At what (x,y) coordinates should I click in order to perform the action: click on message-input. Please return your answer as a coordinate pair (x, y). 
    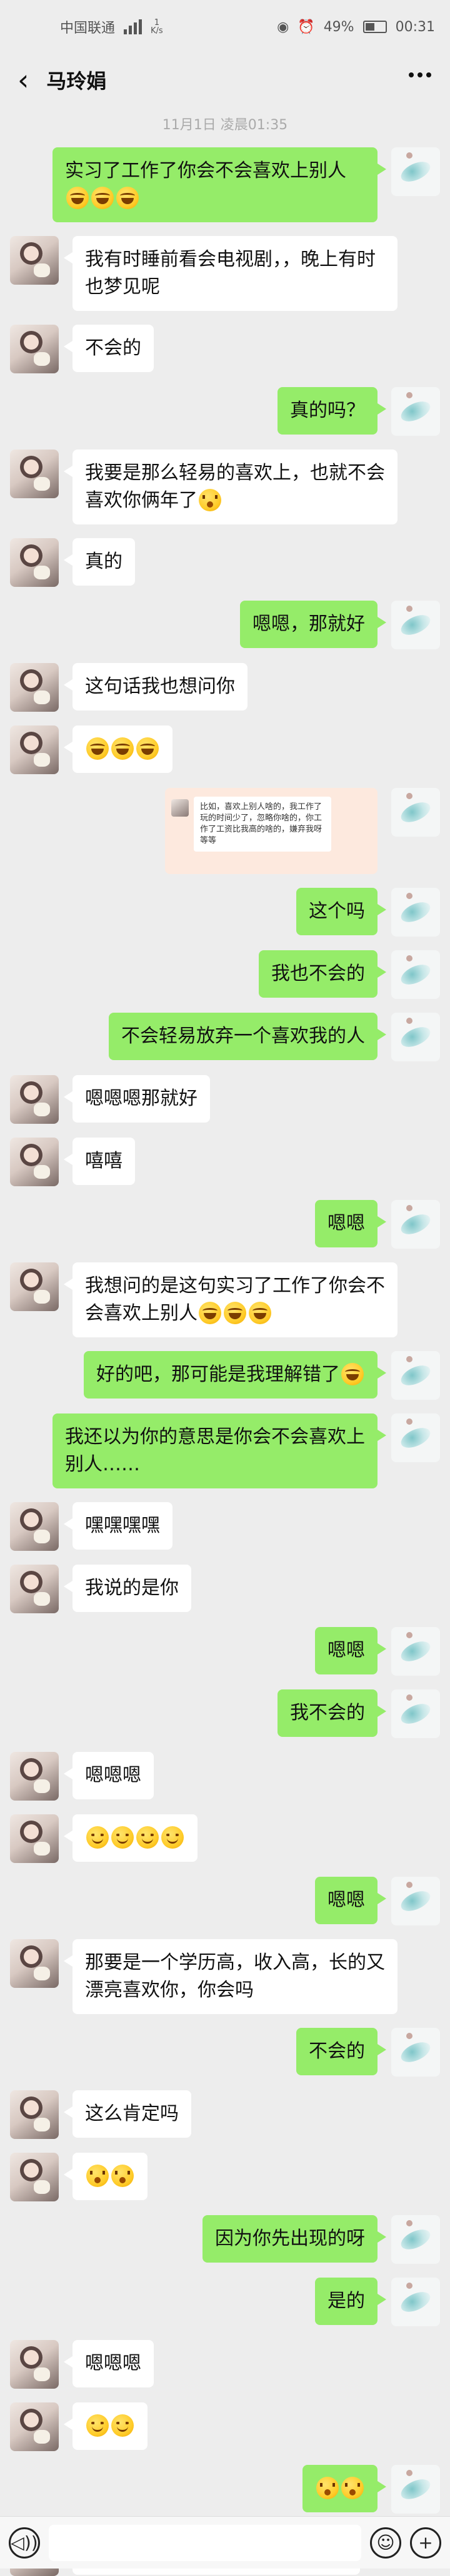
    Looking at the image, I should click on (205, 2542).